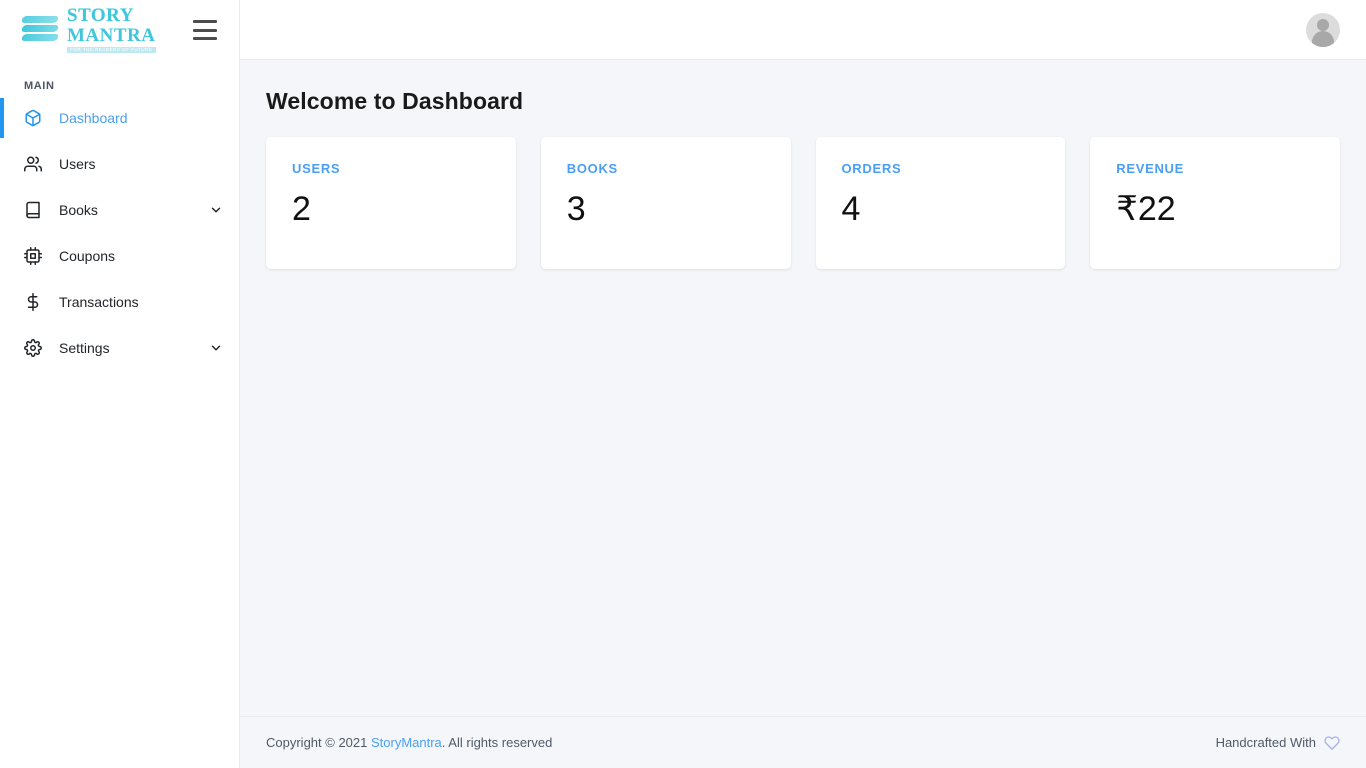 Image resolution: width=1366 pixels, height=768 pixels. I want to click on topbar-right, so click(1323, 29).